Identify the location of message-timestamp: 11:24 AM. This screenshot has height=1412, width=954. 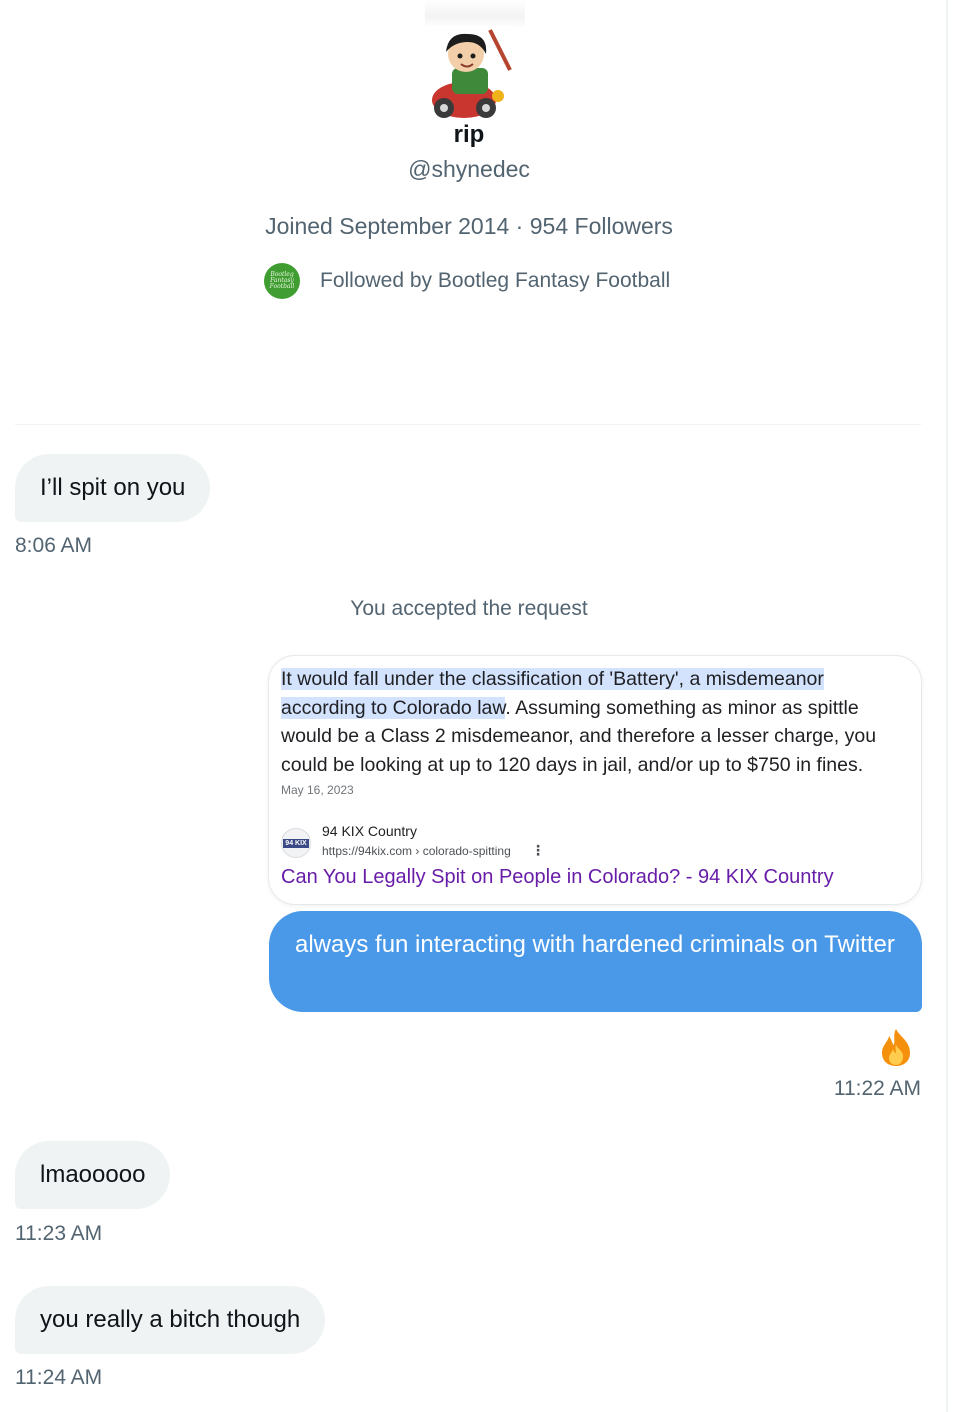
(59, 1377).